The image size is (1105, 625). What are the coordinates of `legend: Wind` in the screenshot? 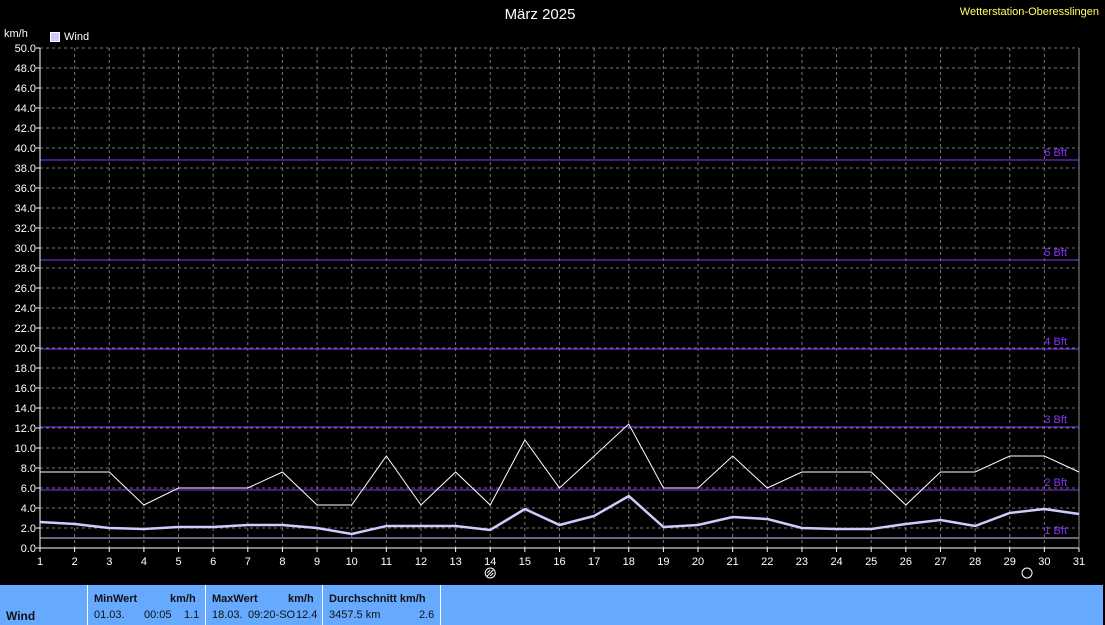 It's located at (69, 37).